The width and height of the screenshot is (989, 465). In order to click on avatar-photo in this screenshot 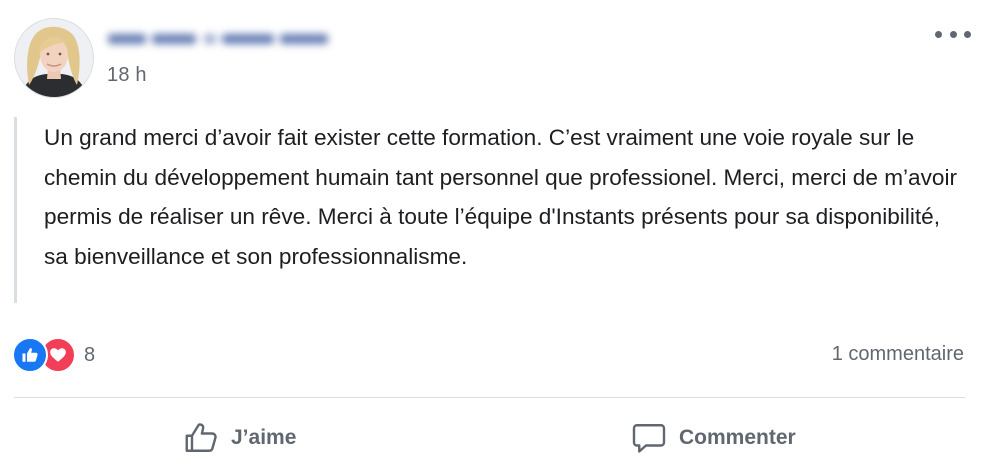, I will do `click(54, 58)`.